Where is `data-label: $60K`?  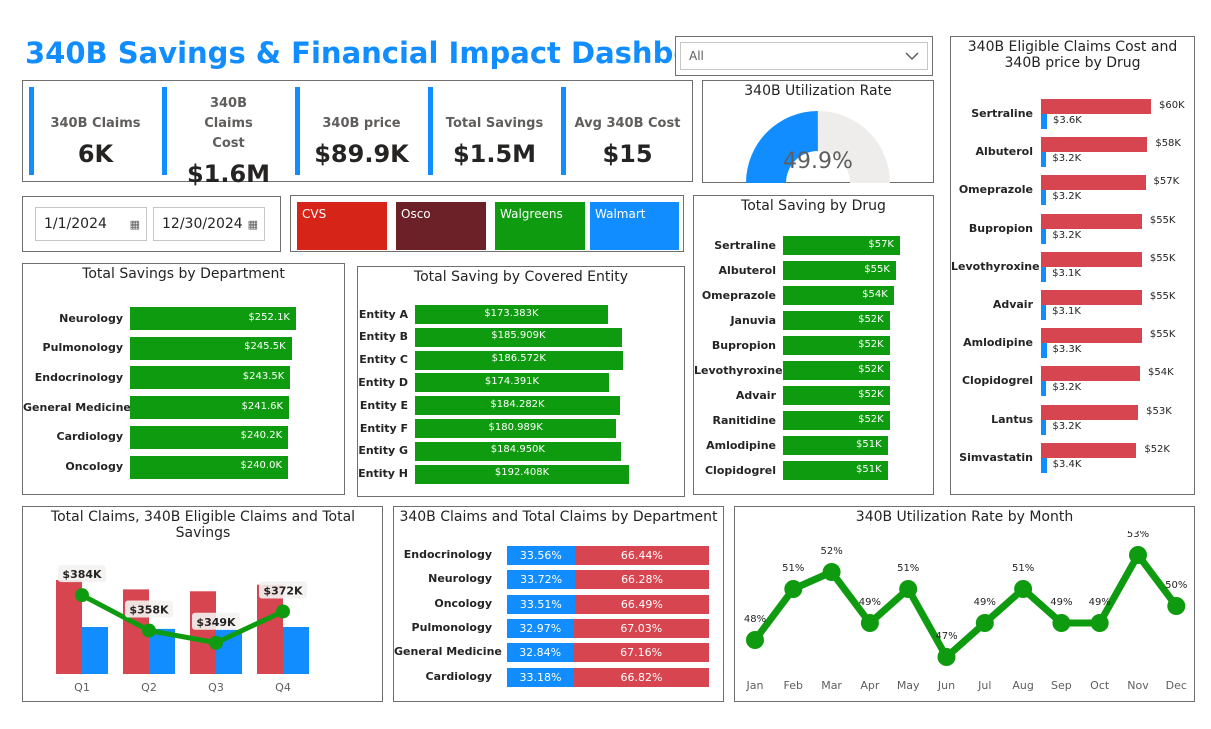 data-label: $60K is located at coordinates (1172, 105).